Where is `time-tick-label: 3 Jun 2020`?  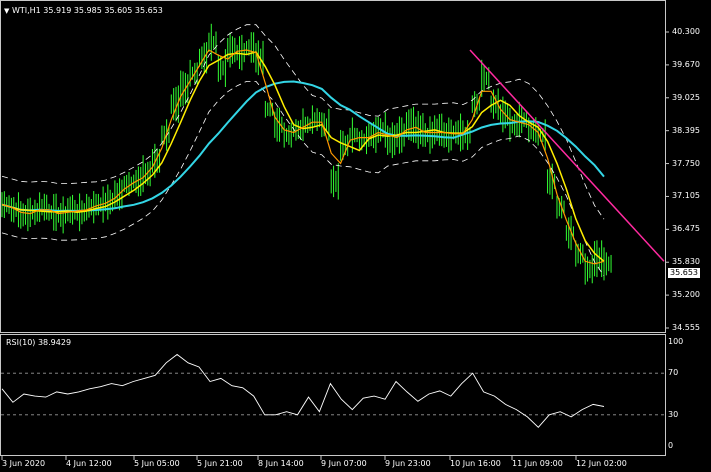
time-tick-label: 3 Jun 2020 is located at coordinates (24, 463).